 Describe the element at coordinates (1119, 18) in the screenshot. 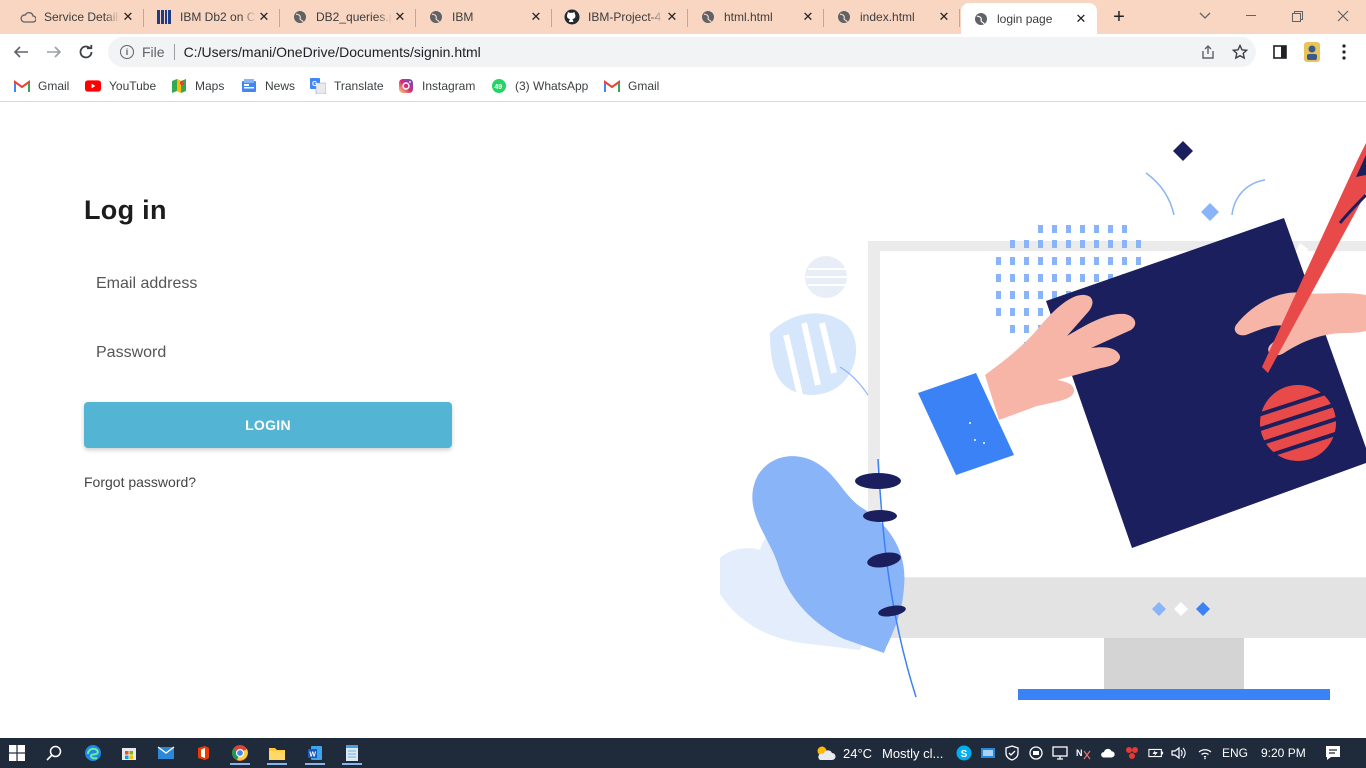

I see `new-tab-button: +` at that location.